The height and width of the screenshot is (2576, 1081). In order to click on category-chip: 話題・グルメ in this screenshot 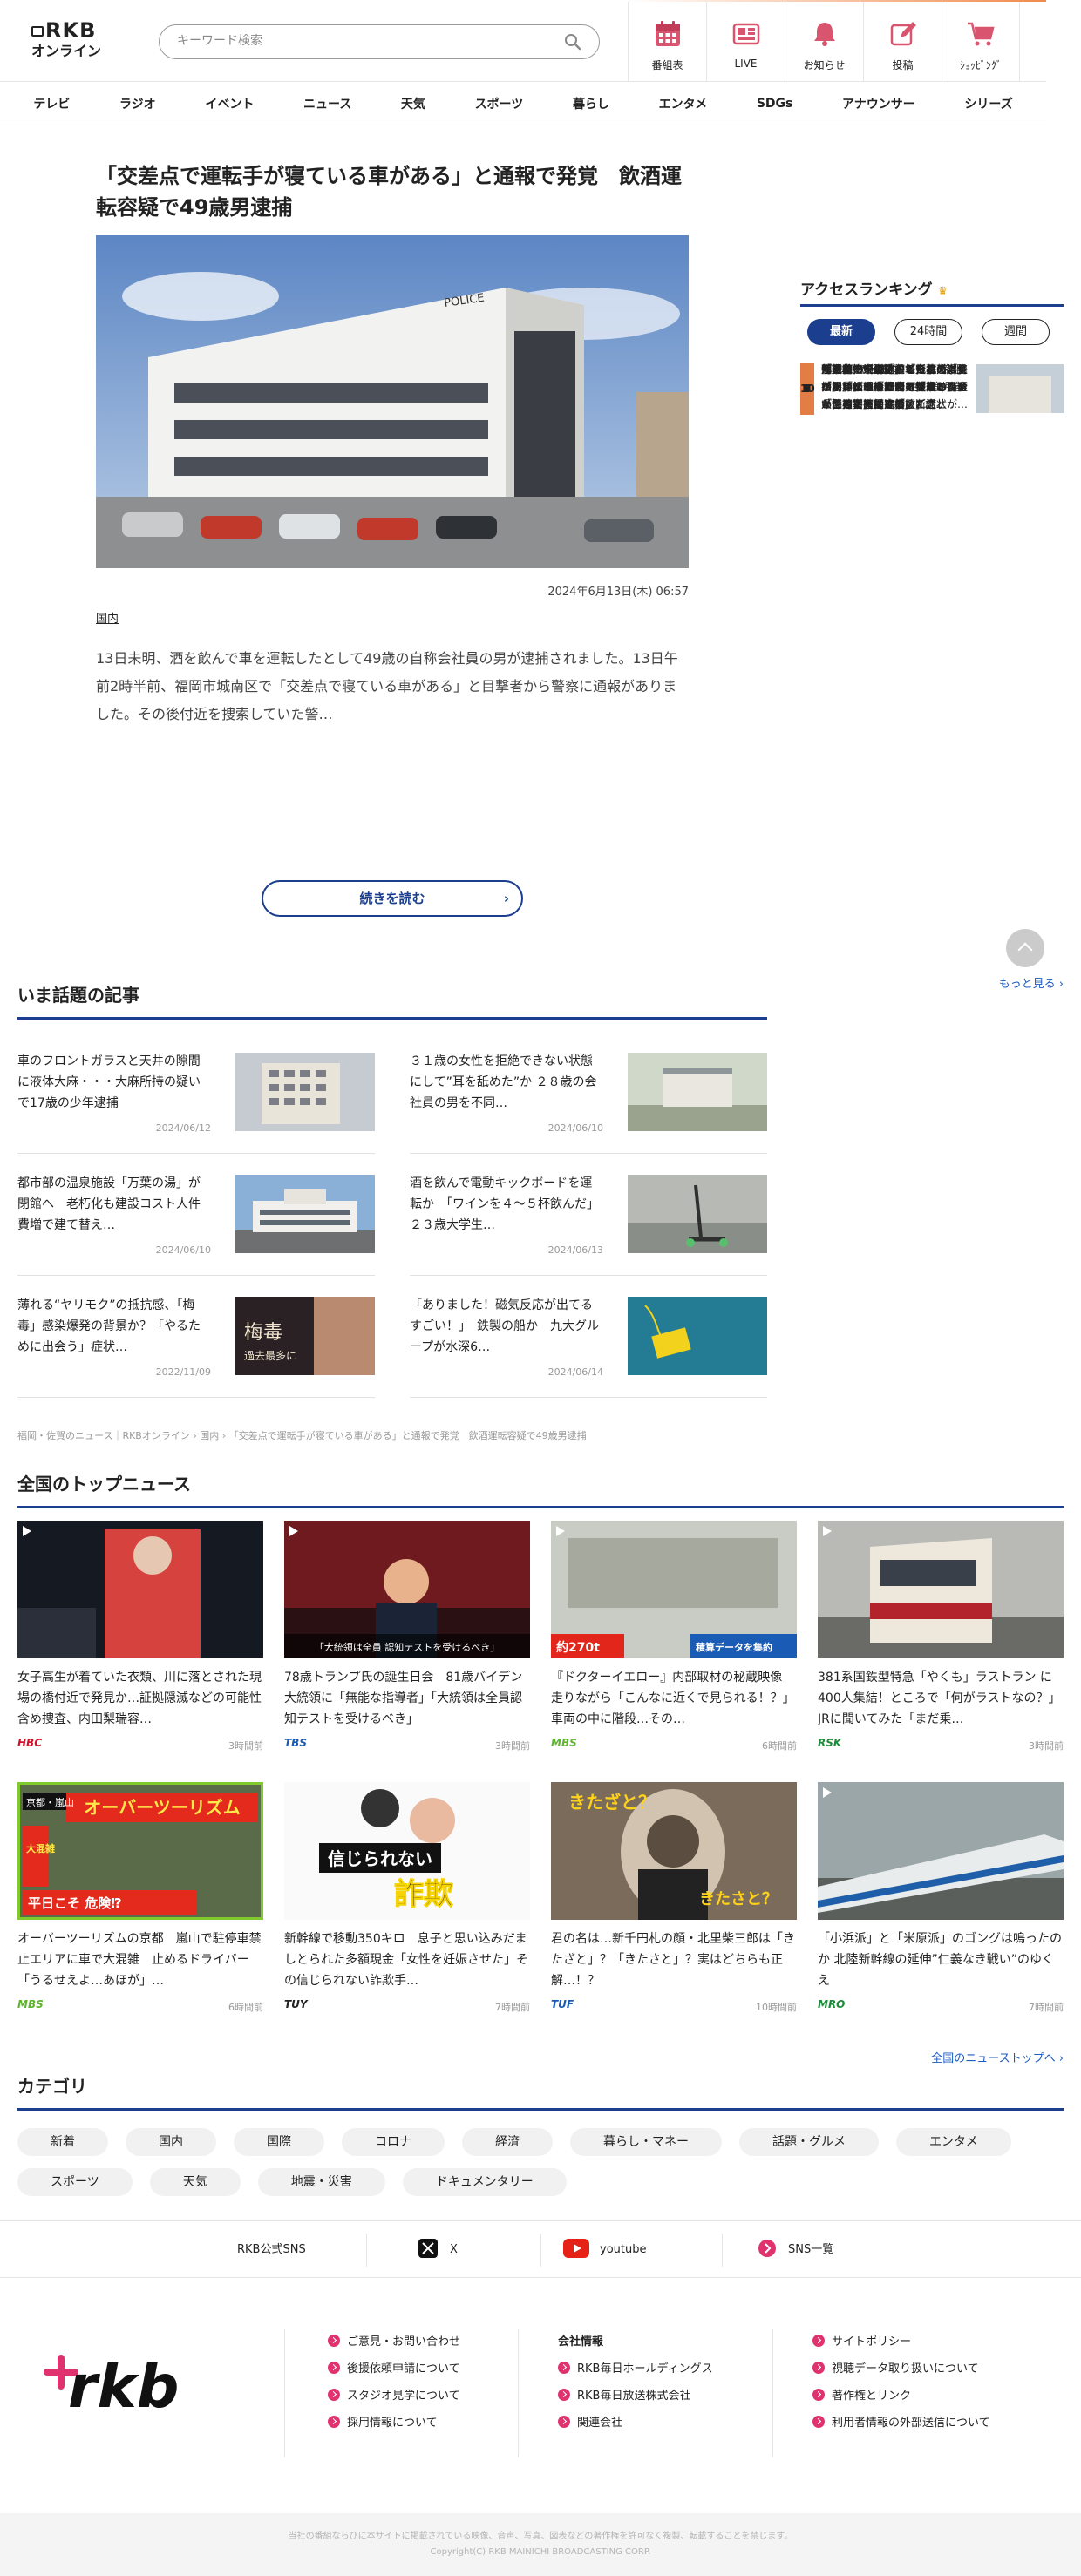, I will do `click(809, 2142)`.